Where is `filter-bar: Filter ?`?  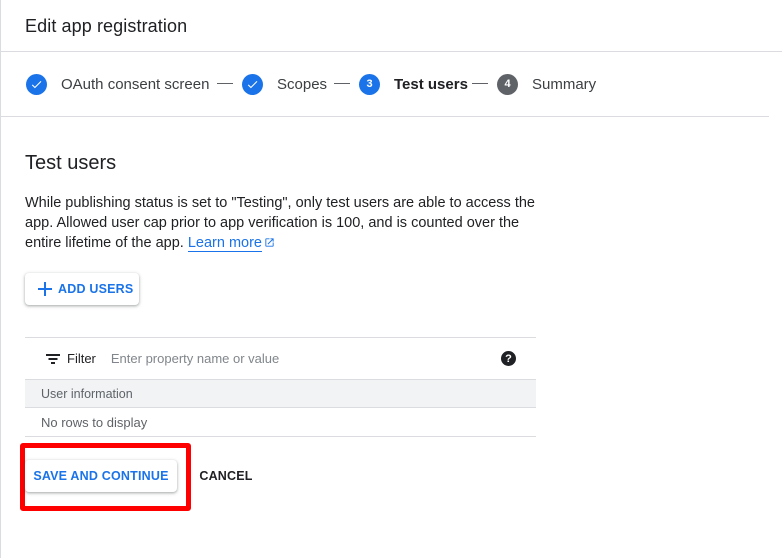
filter-bar: Filter ? is located at coordinates (280, 358).